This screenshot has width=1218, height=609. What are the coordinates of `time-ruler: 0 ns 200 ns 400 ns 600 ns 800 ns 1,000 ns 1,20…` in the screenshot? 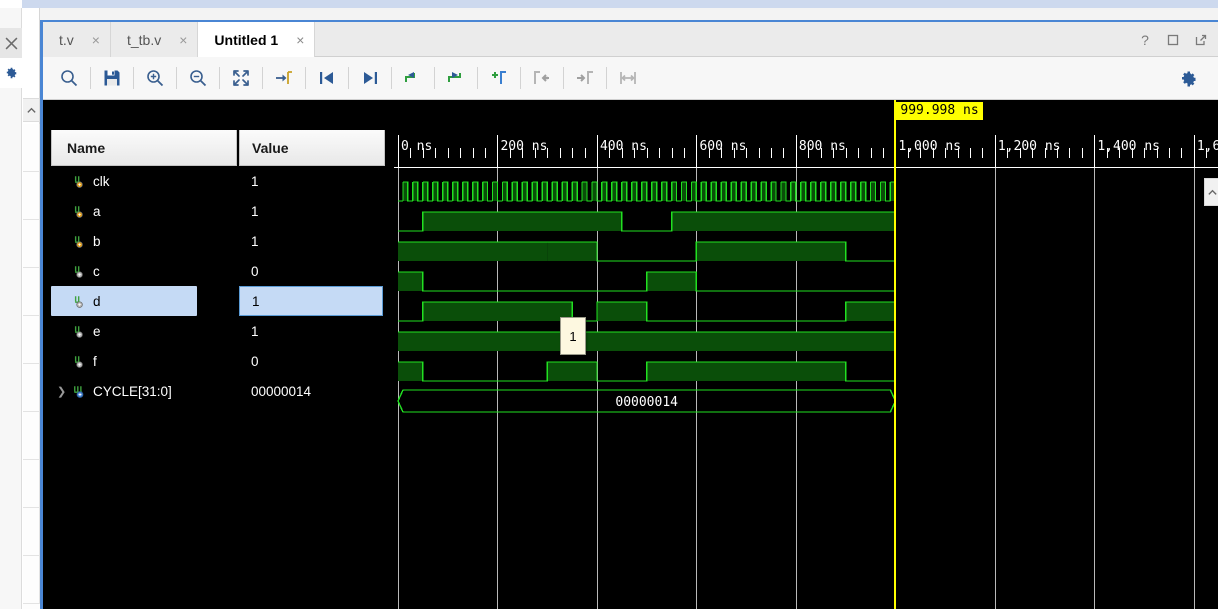 It's located at (806, 134).